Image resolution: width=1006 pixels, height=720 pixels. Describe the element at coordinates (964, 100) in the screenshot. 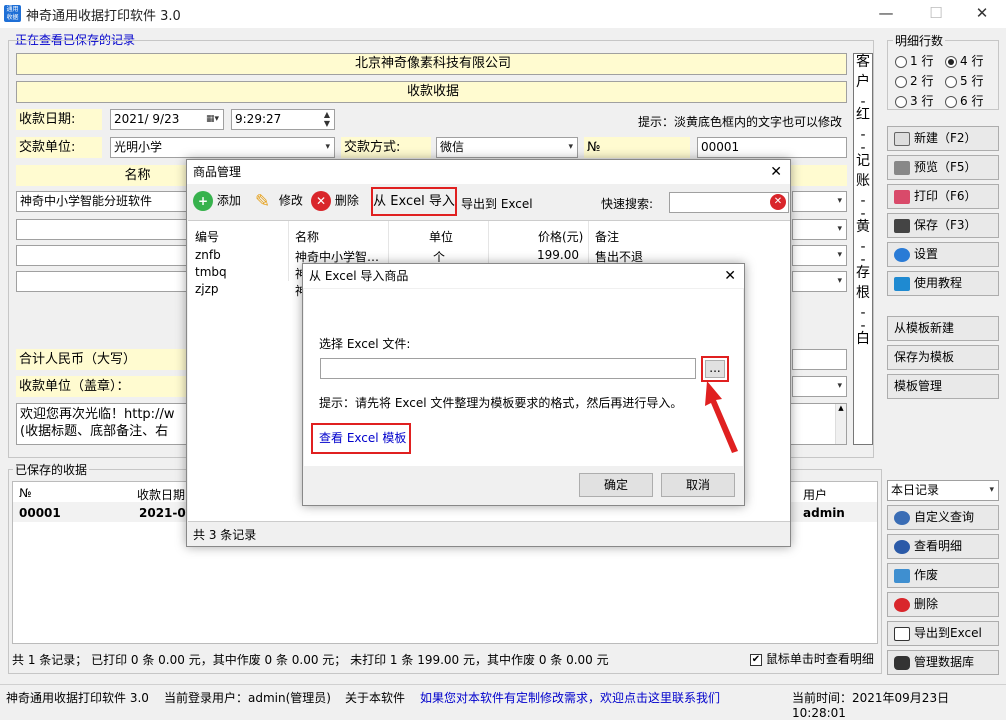

I see `radio-6-row: 6 行` at that location.